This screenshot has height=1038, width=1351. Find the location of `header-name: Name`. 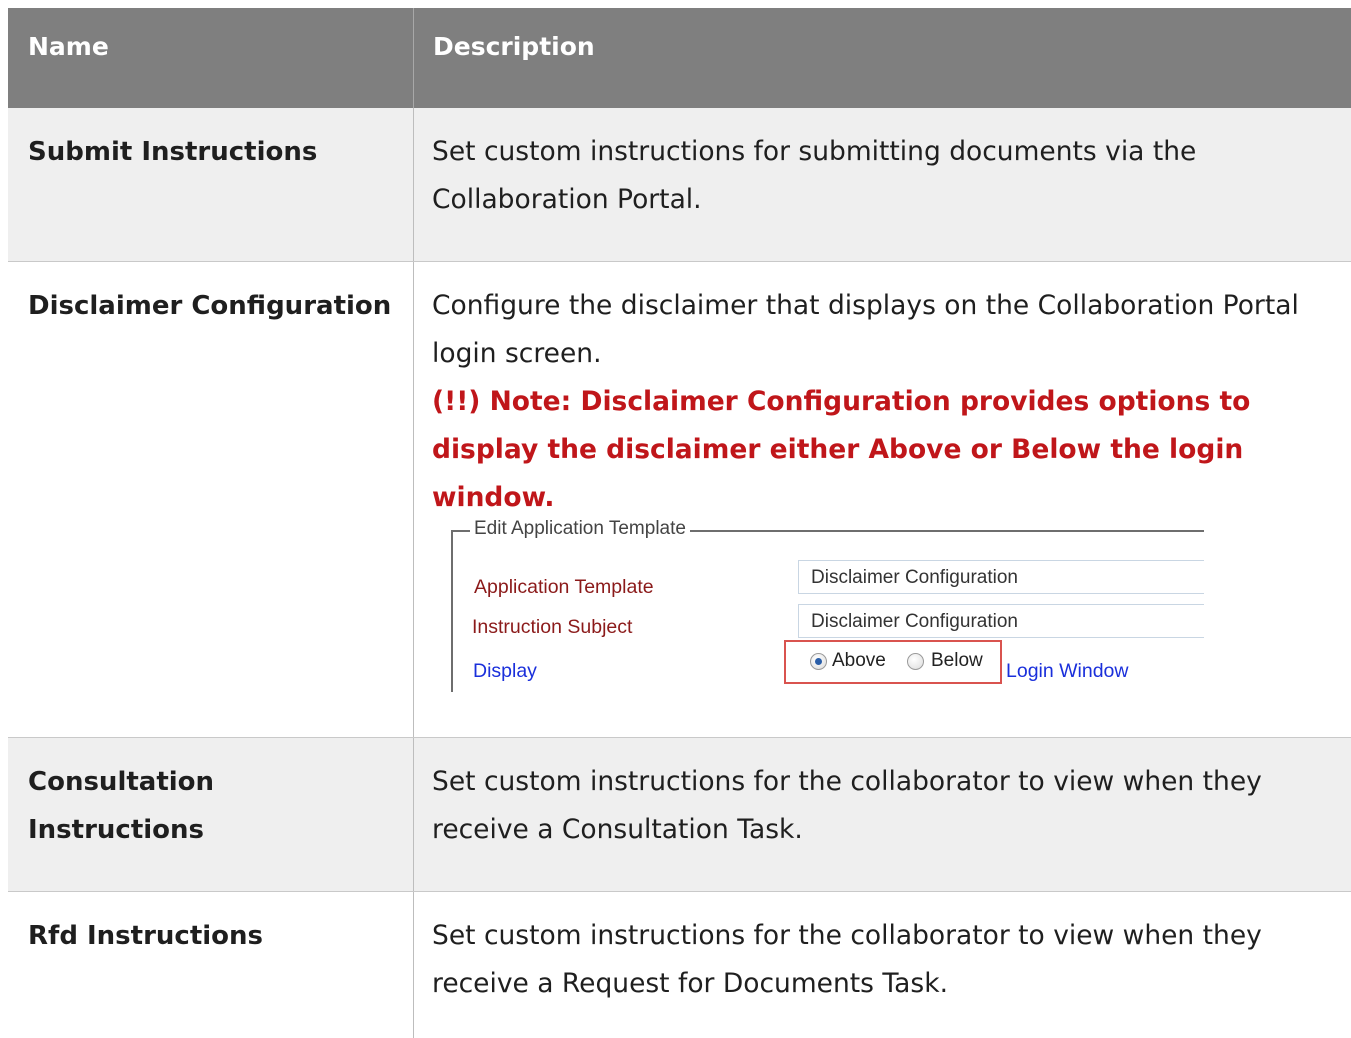

header-name: Name is located at coordinates (68, 46).